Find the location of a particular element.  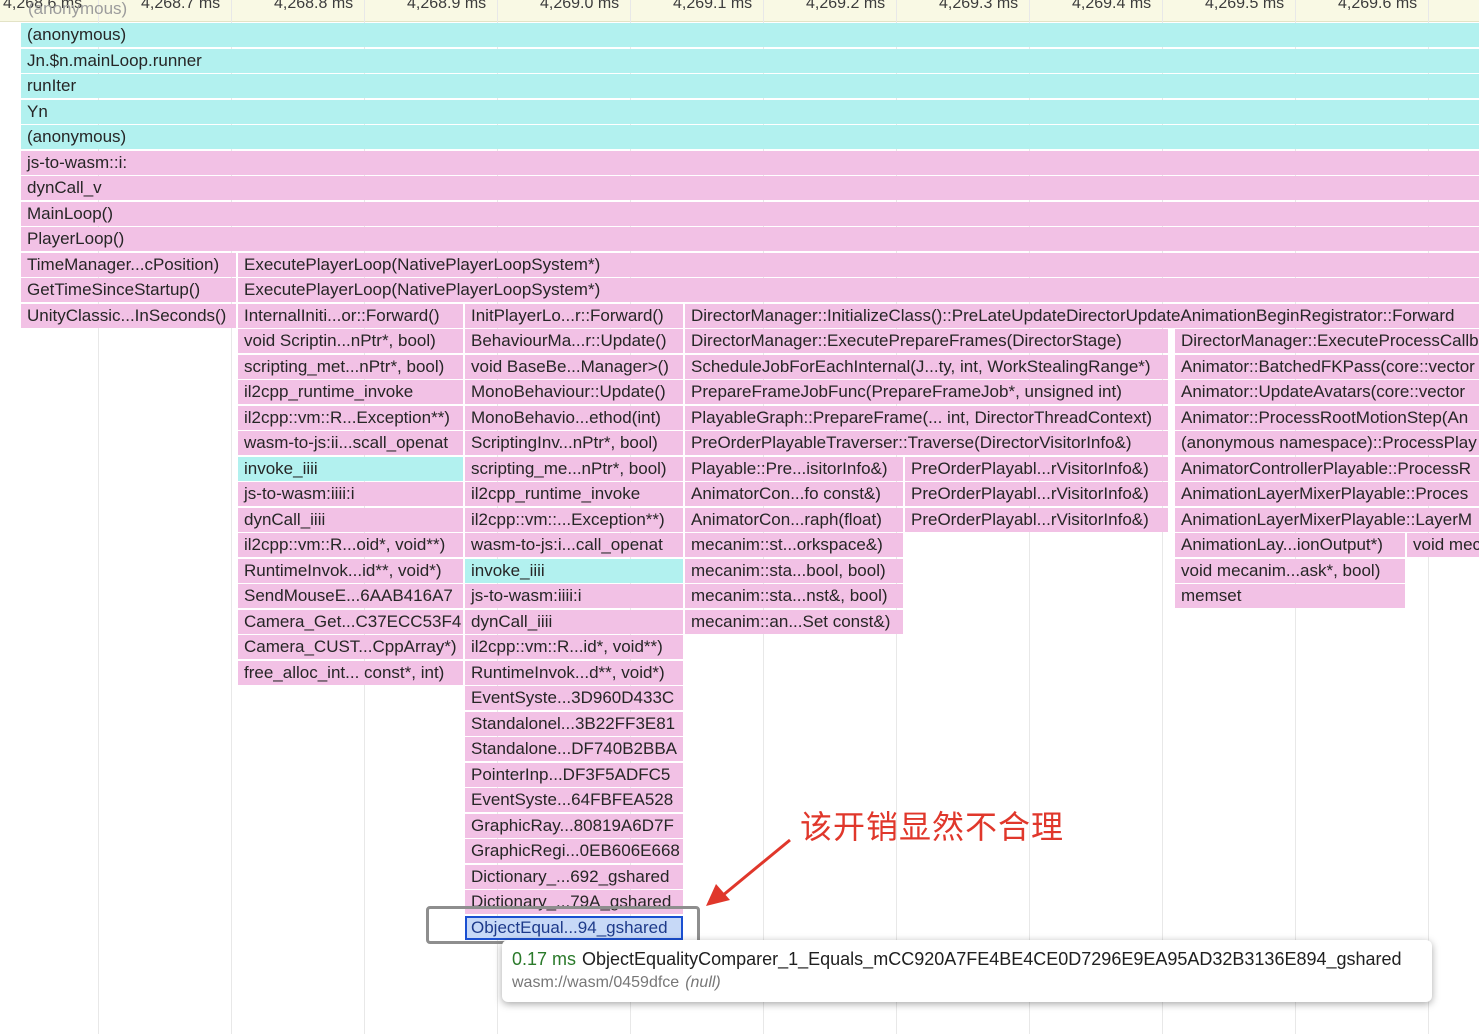

tooltip-null: (null) is located at coordinates (703, 982).